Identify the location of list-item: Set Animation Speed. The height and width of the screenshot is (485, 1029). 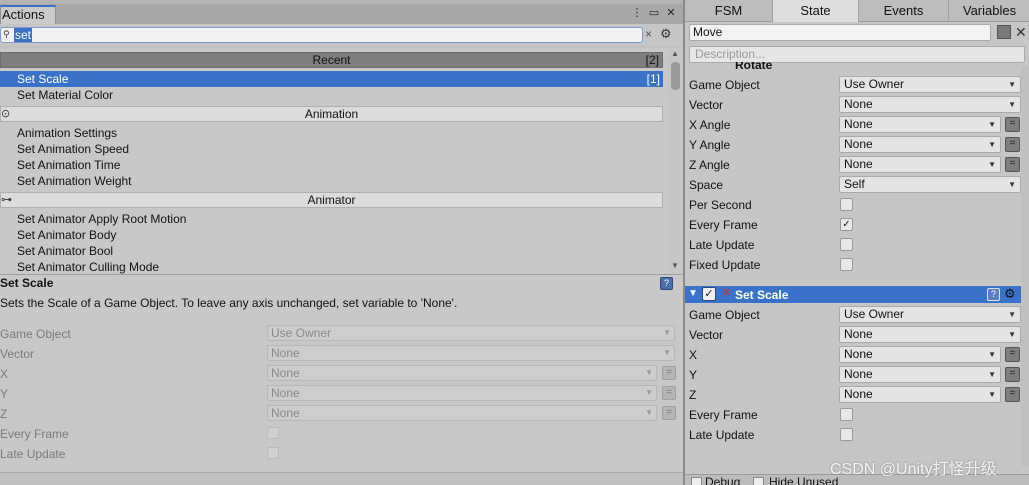
(331, 149).